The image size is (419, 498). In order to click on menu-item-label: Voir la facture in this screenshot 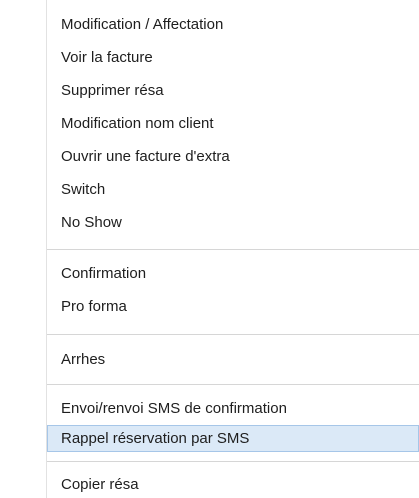, I will do `click(107, 57)`.